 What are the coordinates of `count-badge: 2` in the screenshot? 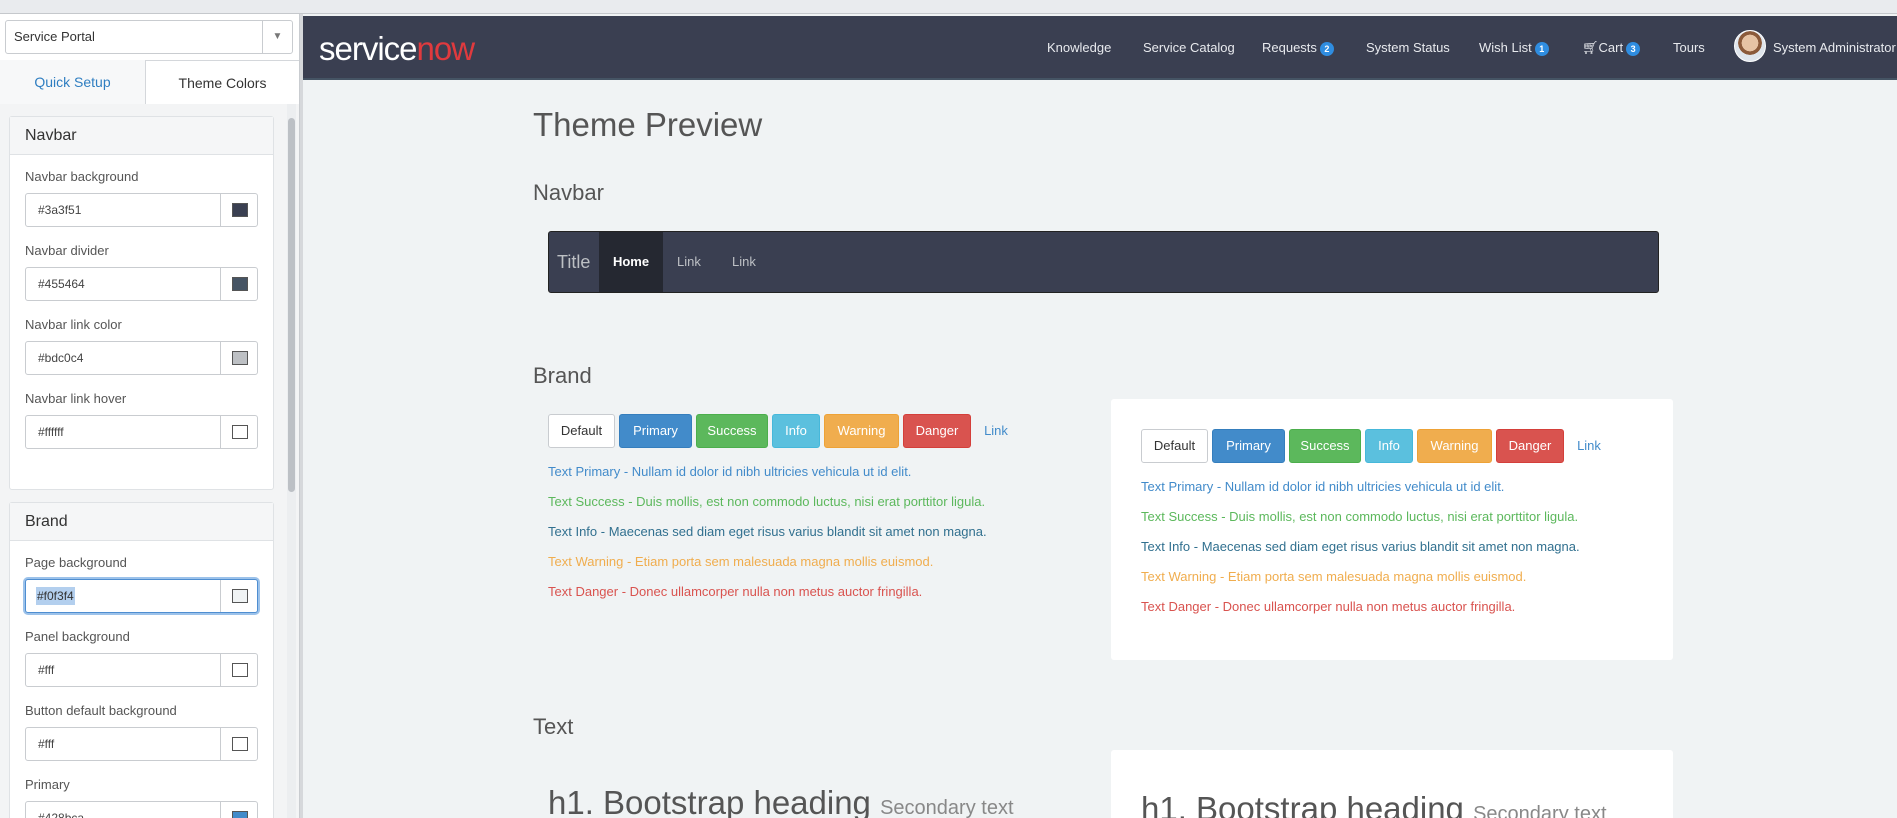 It's located at (1326, 48).